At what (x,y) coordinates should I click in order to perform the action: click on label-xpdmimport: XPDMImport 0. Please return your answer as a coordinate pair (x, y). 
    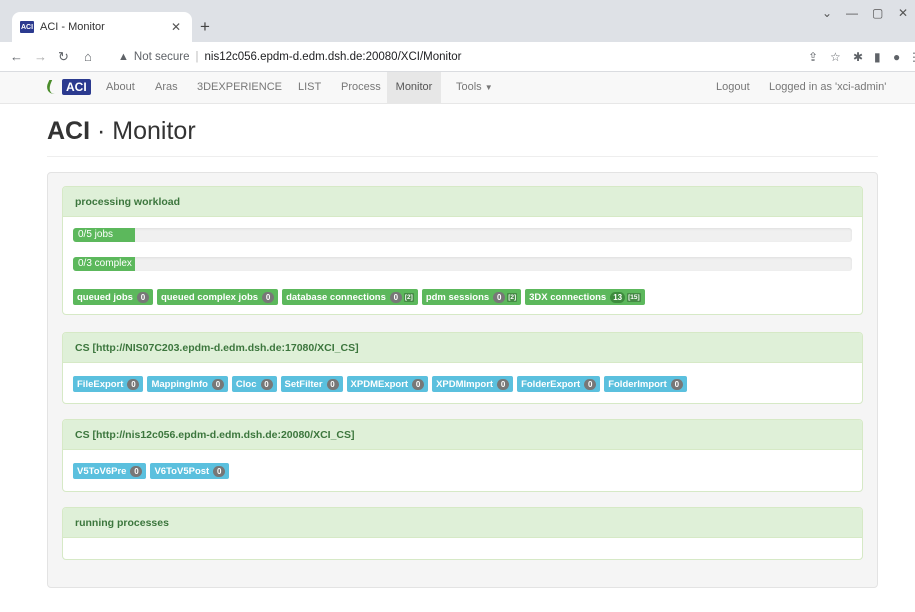
    Looking at the image, I should click on (473, 384).